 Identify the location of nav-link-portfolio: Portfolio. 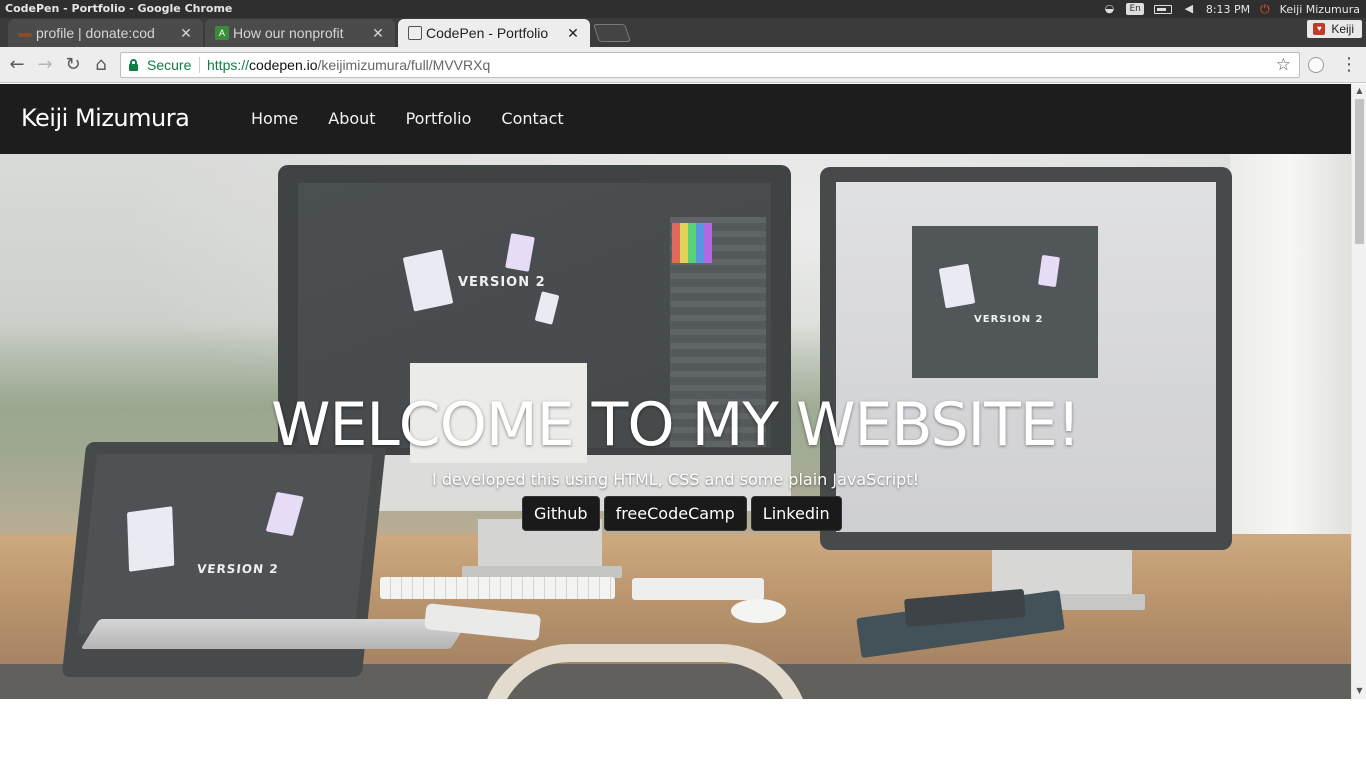
(439, 118).